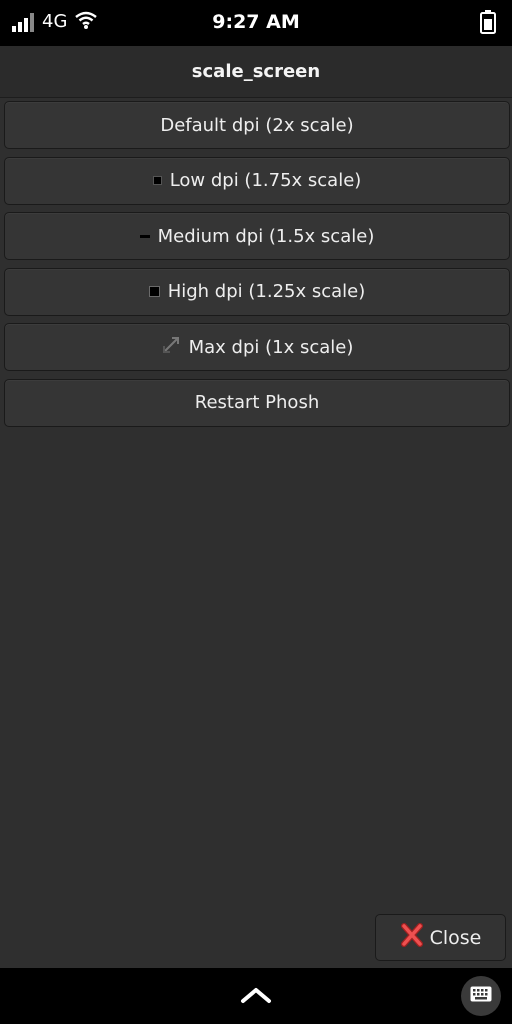  Describe the element at coordinates (488, 24) in the screenshot. I see `battery-icon` at that location.